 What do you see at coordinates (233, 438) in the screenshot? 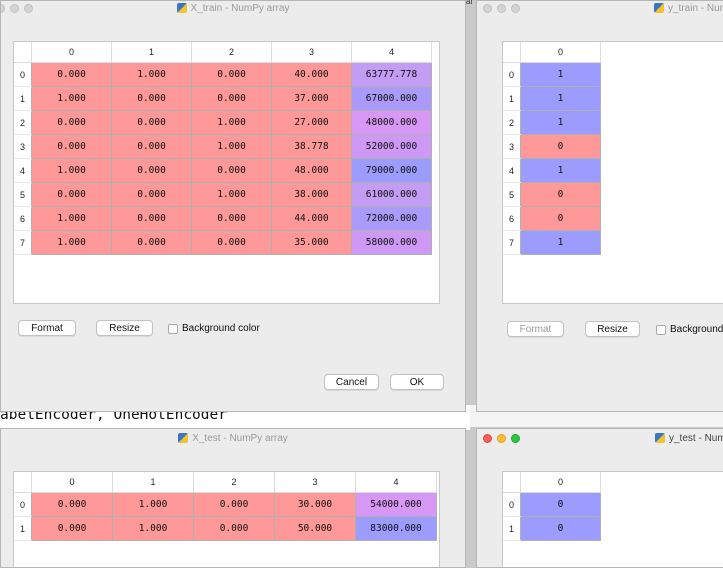
I see `x-test-titlebar: X_test - NumPy array` at bounding box center [233, 438].